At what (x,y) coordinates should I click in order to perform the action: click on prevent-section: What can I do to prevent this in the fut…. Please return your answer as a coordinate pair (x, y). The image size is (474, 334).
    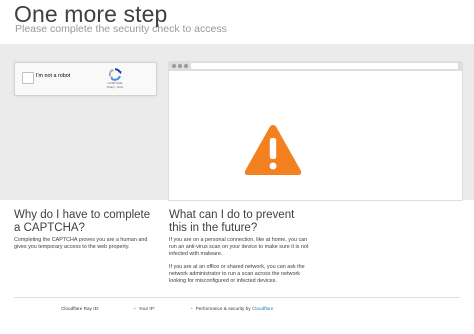
    Looking at the image, I should click on (241, 246).